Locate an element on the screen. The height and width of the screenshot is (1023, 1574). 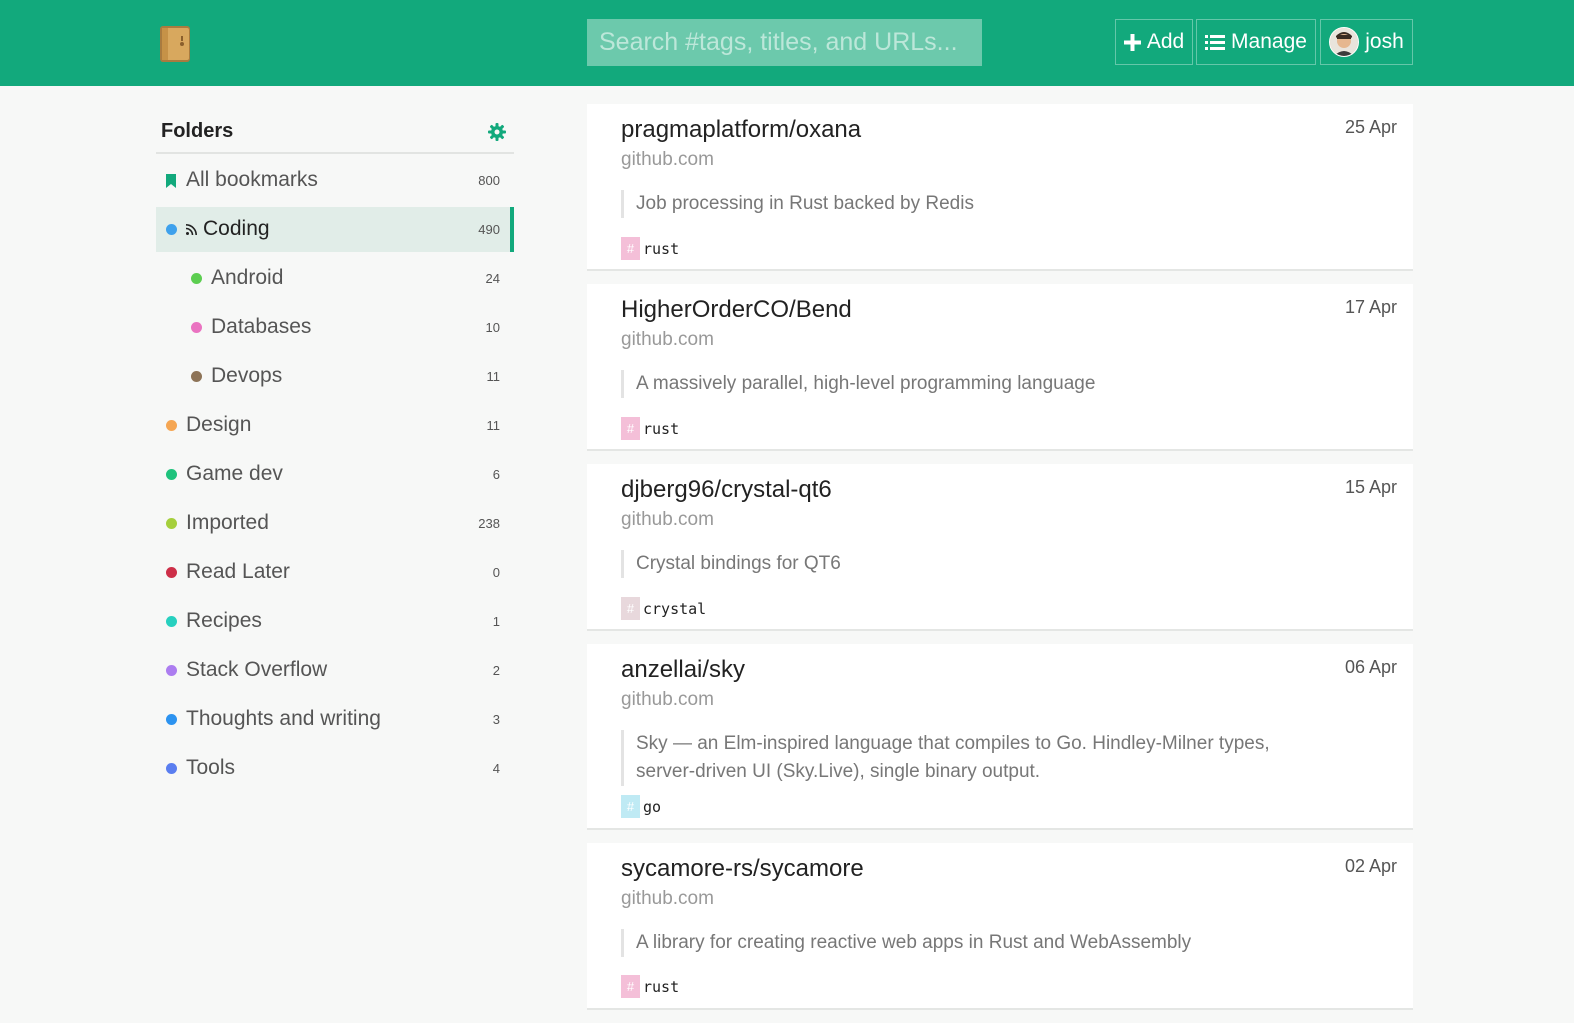
sidebar-item-label: Read Later is located at coordinates (238, 571).